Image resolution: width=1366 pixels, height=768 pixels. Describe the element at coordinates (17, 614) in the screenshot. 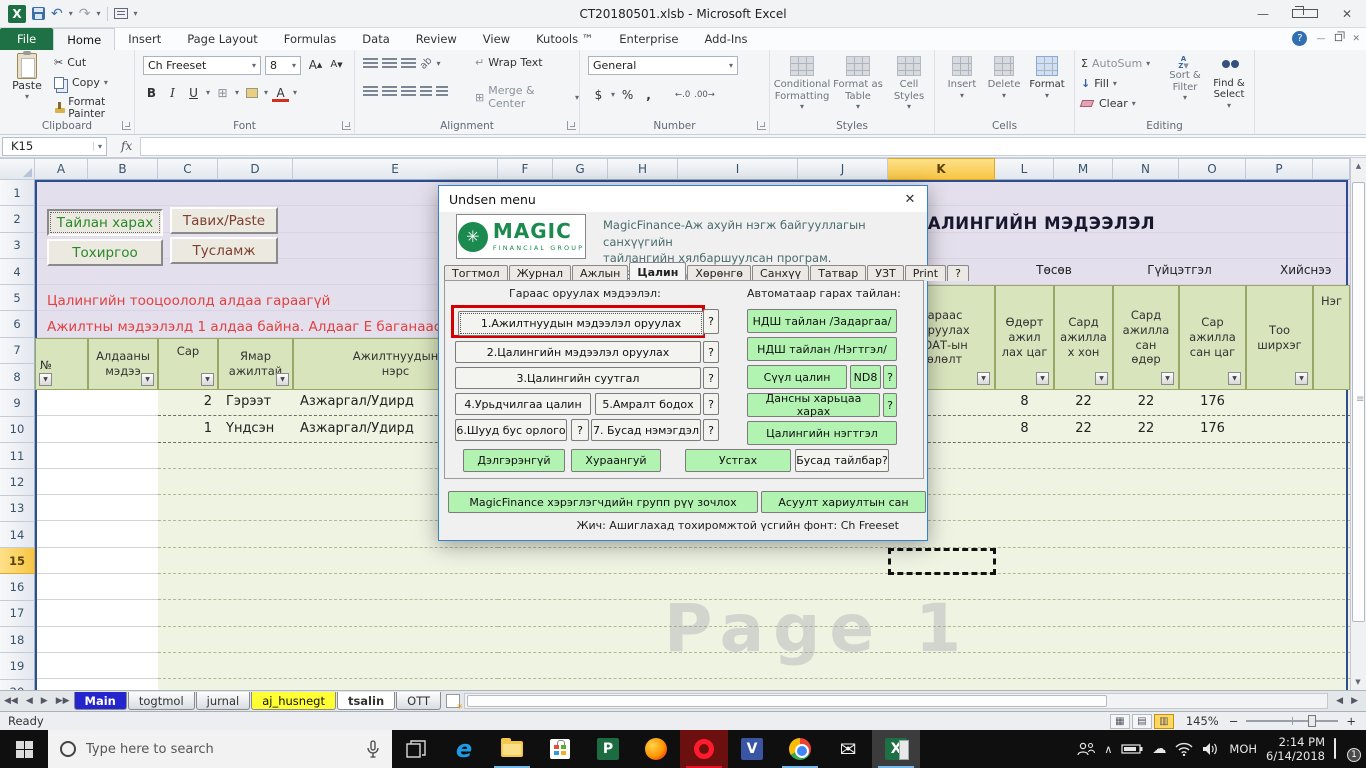

I see `row-header-17: 17` at that location.